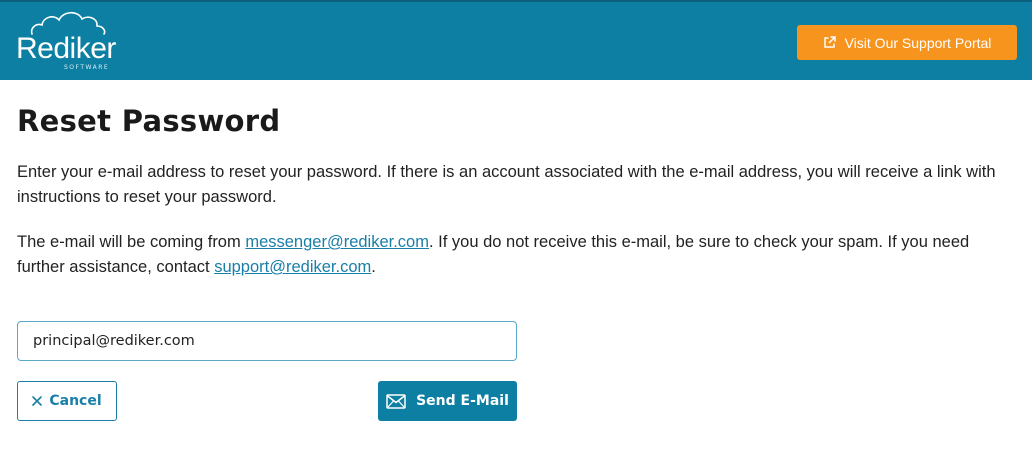 The image size is (1032, 467). What do you see at coordinates (918, 42) in the screenshot?
I see `support-portal-label: Visit Our Support Portal` at bounding box center [918, 42].